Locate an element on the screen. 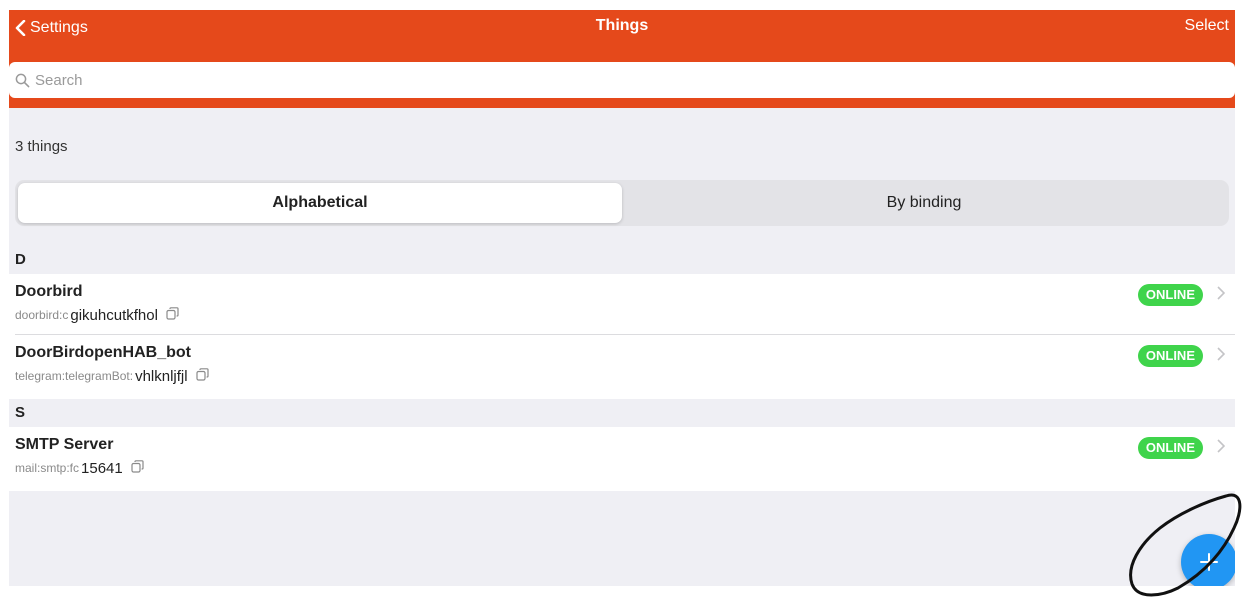  search-bar is located at coordinates (622, 80).